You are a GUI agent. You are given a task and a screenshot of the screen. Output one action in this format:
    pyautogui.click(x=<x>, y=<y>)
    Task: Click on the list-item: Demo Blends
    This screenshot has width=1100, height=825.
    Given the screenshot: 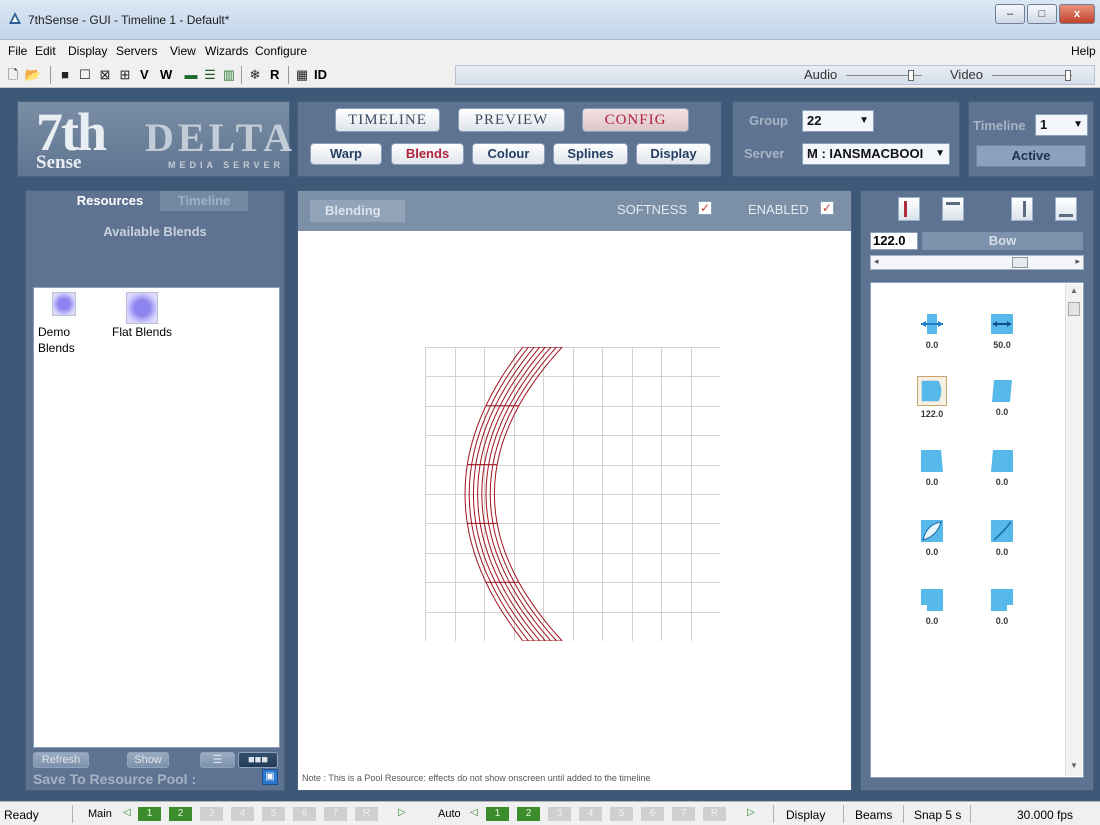 What is the action you would take?
    pyautogui.click(x=60, y=324)
    